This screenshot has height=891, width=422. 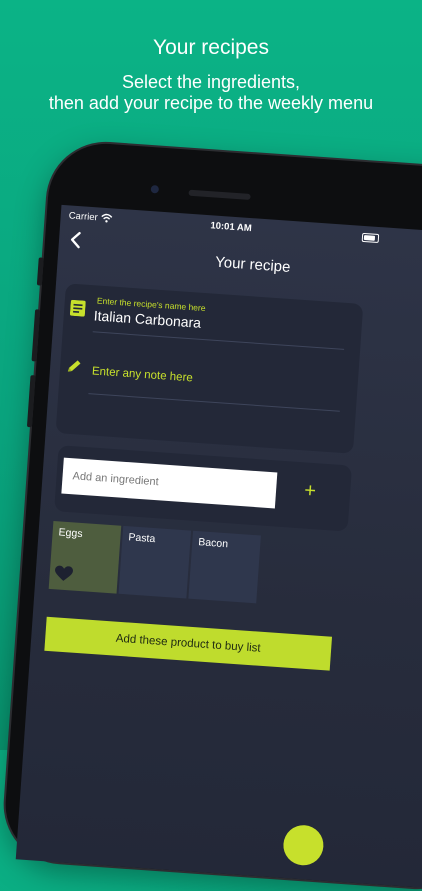 What do you see at coordinates (155, 562) in the screenshot?
I see `ingredient-tile-pasta: Pasta` at bounding box center [155, 562].